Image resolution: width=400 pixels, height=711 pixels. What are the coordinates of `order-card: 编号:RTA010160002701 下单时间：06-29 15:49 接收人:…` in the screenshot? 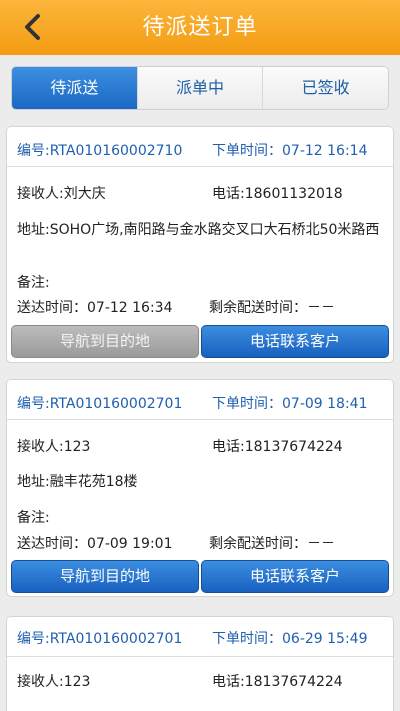 It's located at (200, 663).